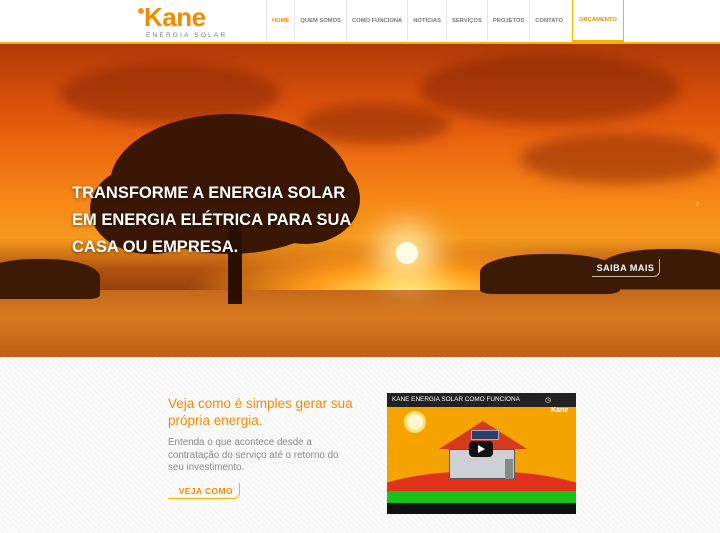 Image resolution: width=720 pixels, height=533 pixels. Describe the element at coordinates (548, 21) in the screenshot. I see `nav-item-contato: CONTATO` at that location.